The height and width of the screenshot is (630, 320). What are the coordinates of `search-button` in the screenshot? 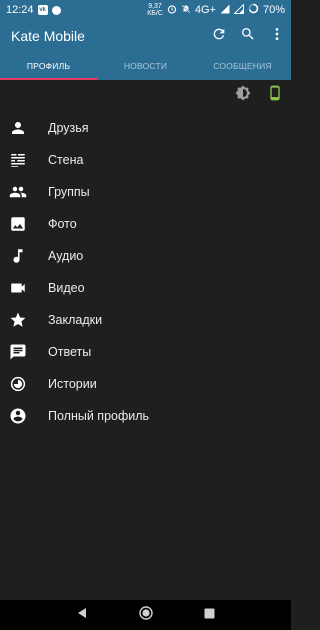 It's located at (247, 36).